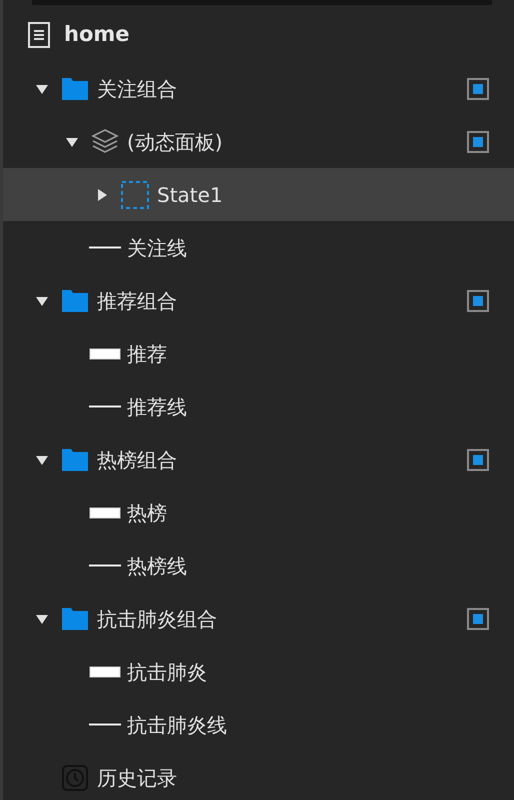 This screenshot has width=514, height=800. Describe the element at coordinates (175, 142) in the screenshot. I see `layer-name: (动态面板)` at that location.